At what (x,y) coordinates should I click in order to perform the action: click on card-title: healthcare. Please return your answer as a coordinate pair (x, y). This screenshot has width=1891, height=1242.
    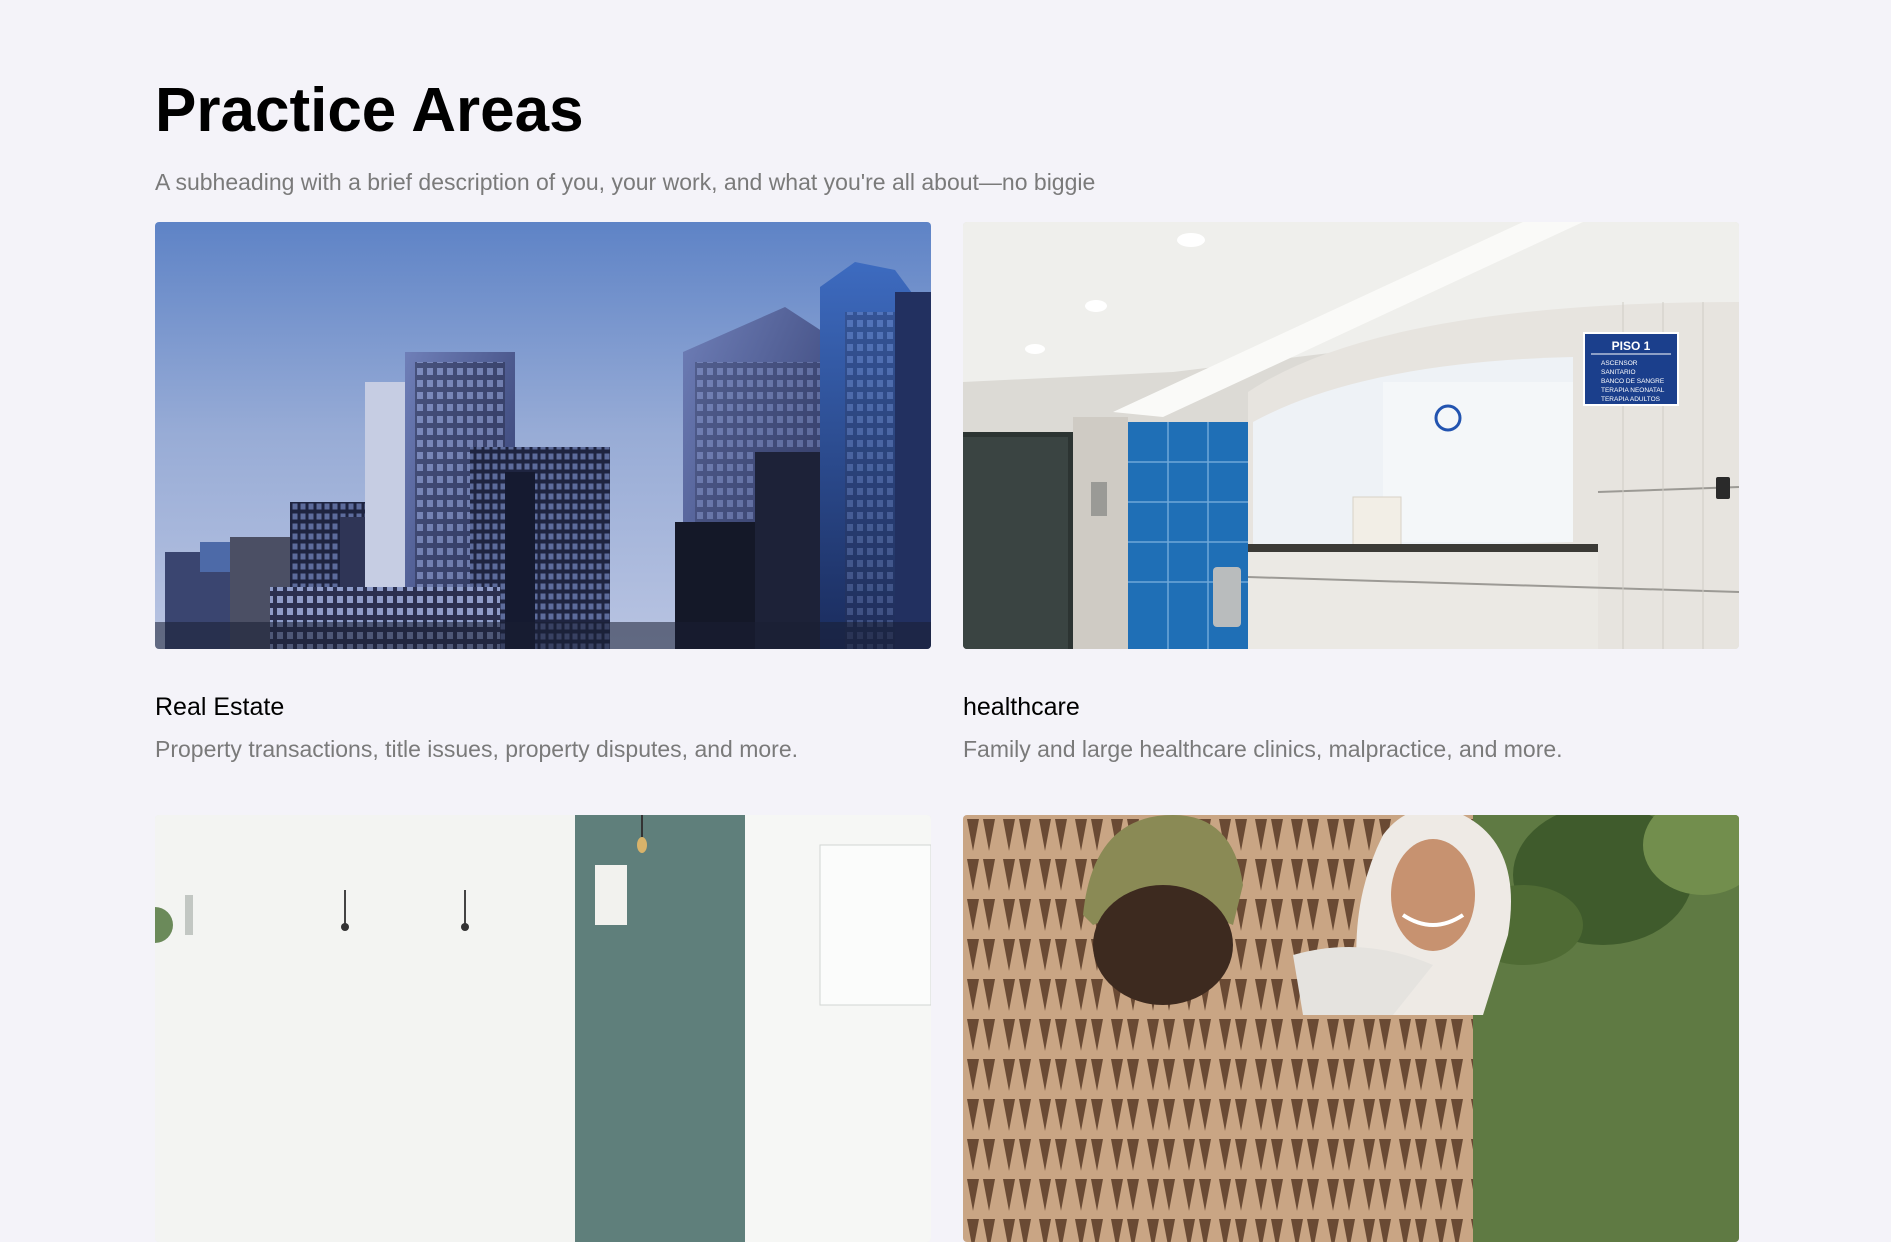
    Looking at the image, I should click on (1021, 707).